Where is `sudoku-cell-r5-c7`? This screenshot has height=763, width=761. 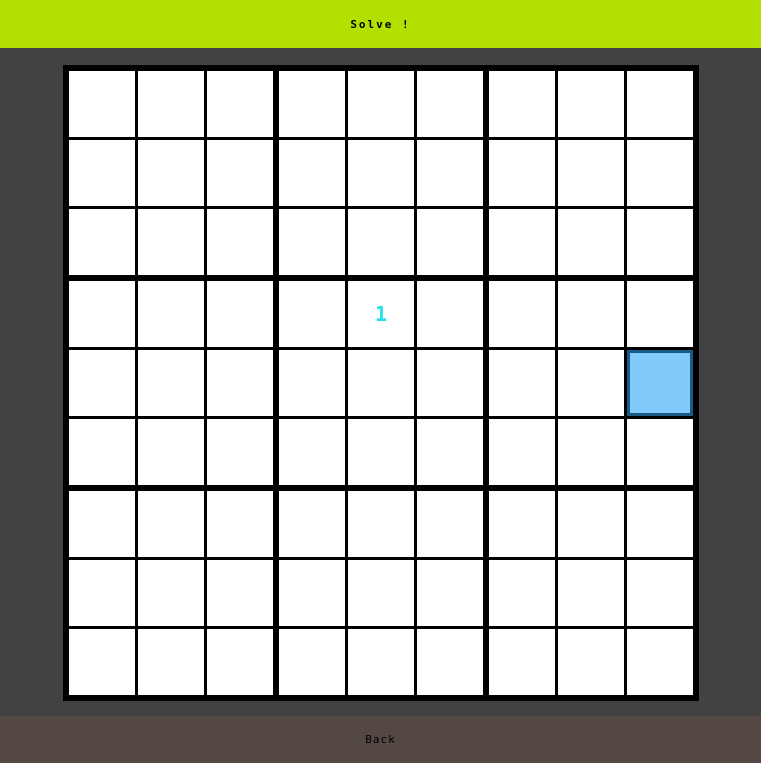 sudoku-cell-r5-c7 is located at coordinates (522, 383).